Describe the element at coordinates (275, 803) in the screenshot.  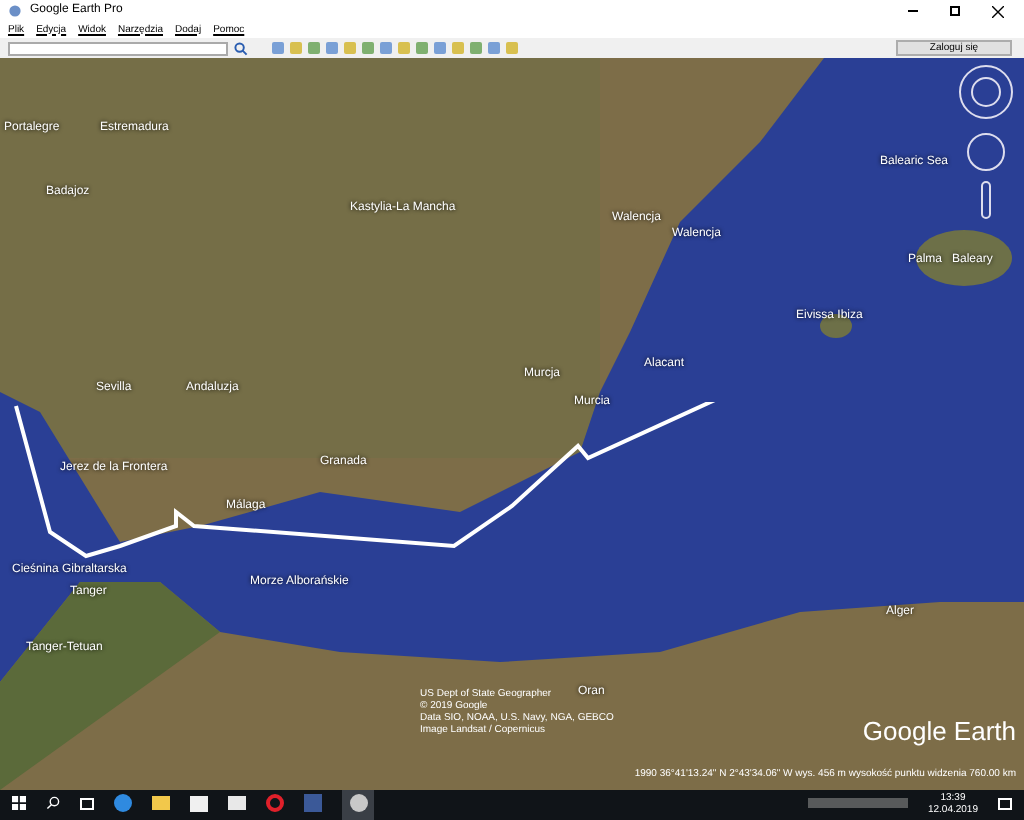
I see `opera-icon` at that location.